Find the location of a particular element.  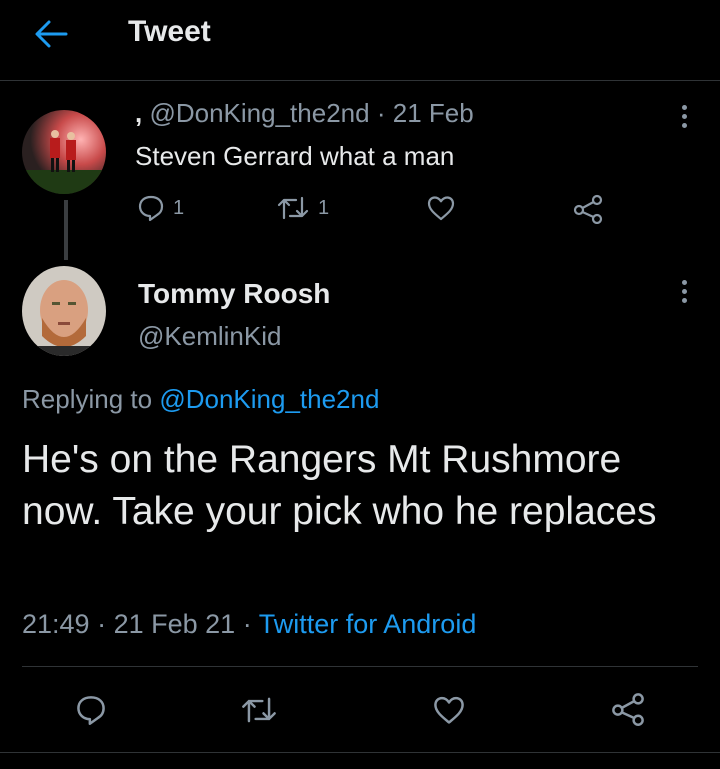

tweet-meta: 21:49 · 21 Feb 21 · Twitter for Android is located at coordinates (249, 624).